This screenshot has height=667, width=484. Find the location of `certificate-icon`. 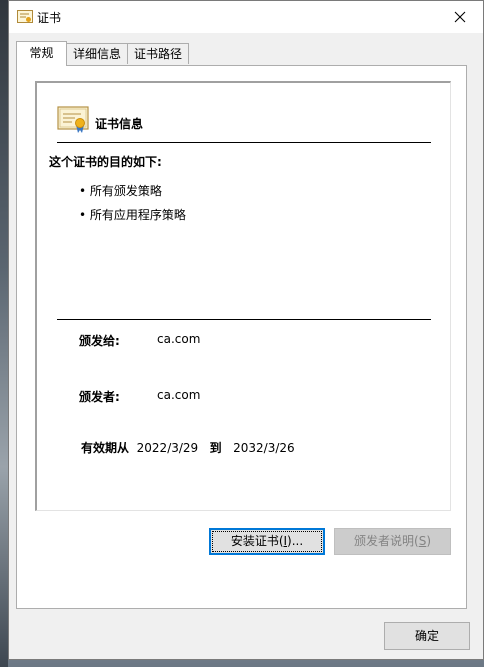

certificate-icon is located at coordinates (25, 16).